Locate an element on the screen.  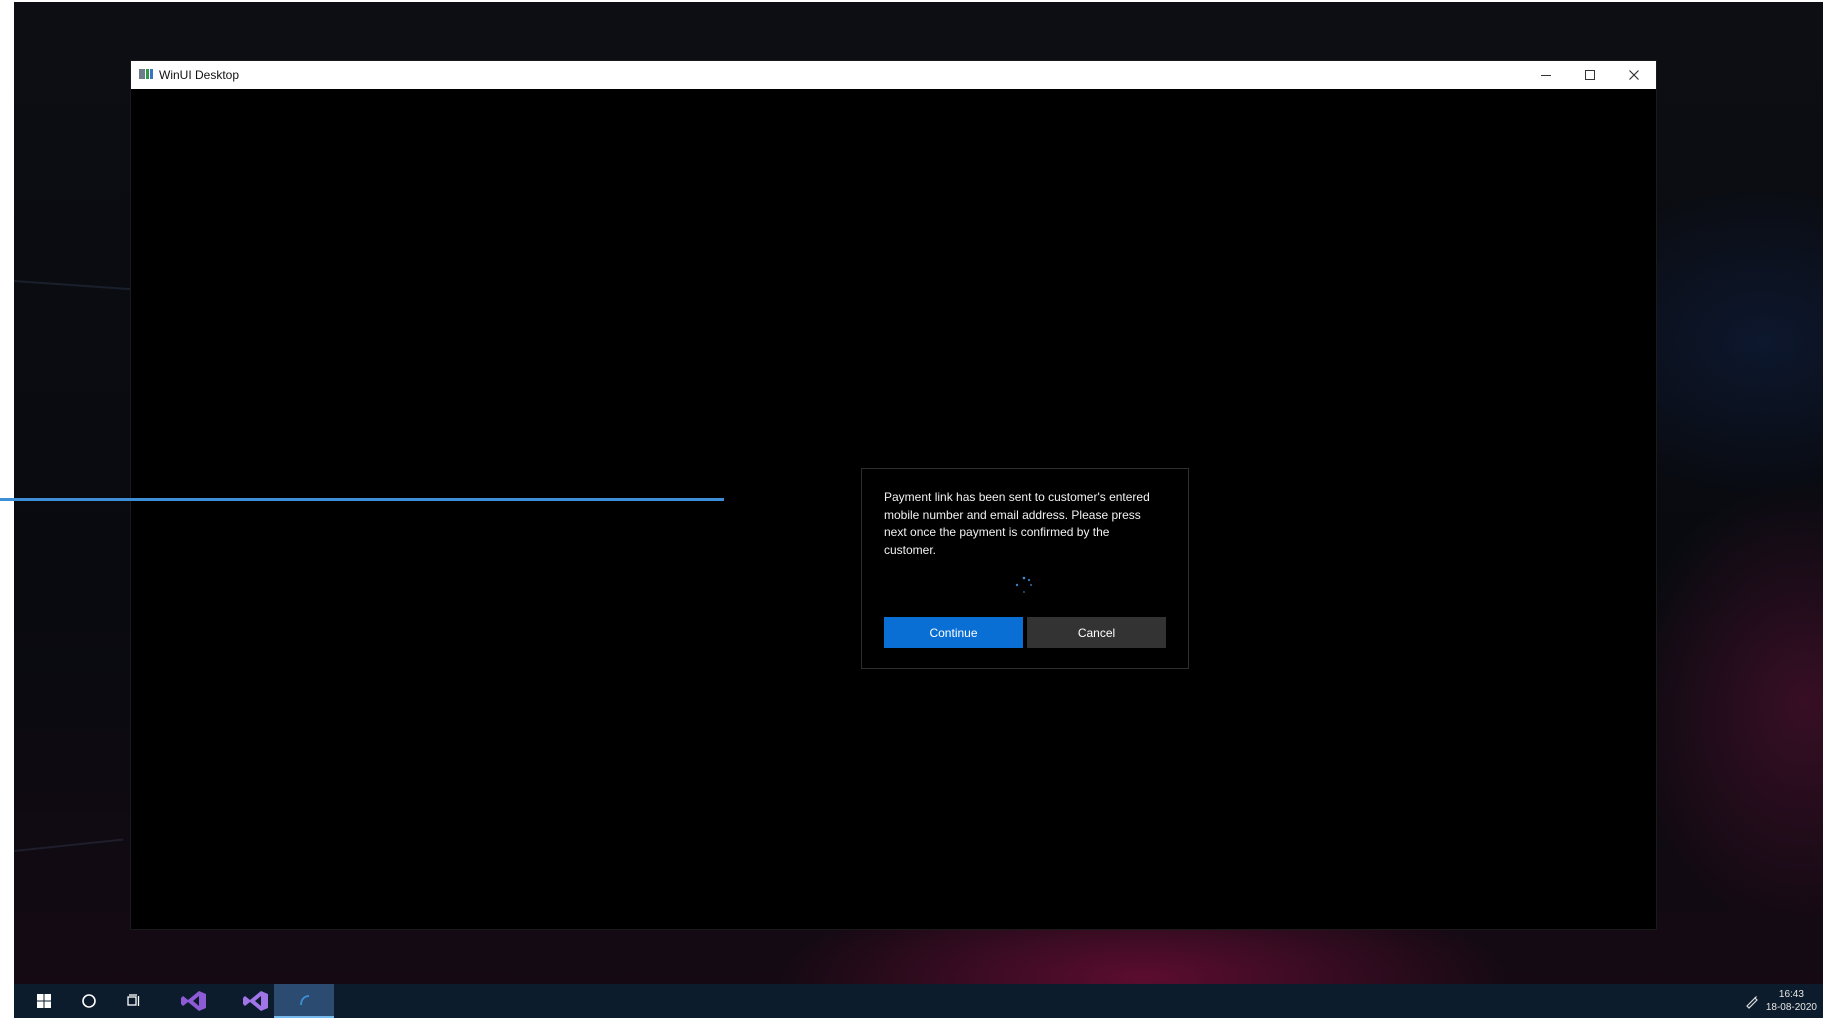
task-view-icon is located at coordinates (133, 1000).